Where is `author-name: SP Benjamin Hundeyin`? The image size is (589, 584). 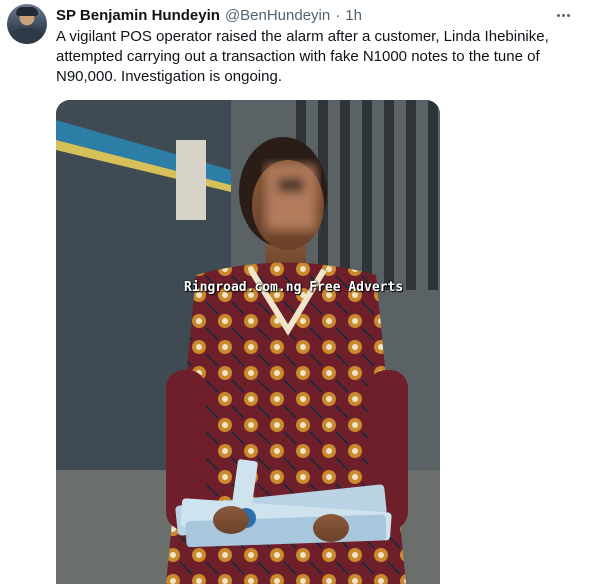
author-name: SP Benjamin Hundeyin is located at coordinates (138, 15).